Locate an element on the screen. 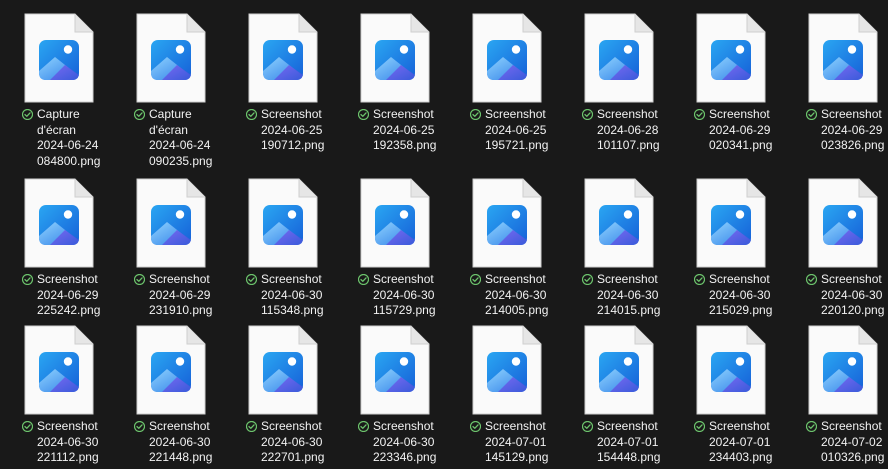 Image resolution: width=888 pixels, height=469 pixels. file-name: Screenshot 2024-06-29 231910.png is located at coordinates (180, 295).